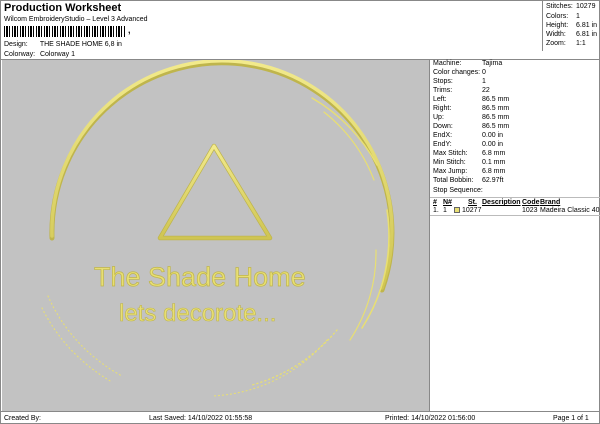 The height and width of the screenshot is (424, 600). What do you see at coordinates (65, 31) in the screenshot?
I see `barcode` at bounding box center [65, 31].